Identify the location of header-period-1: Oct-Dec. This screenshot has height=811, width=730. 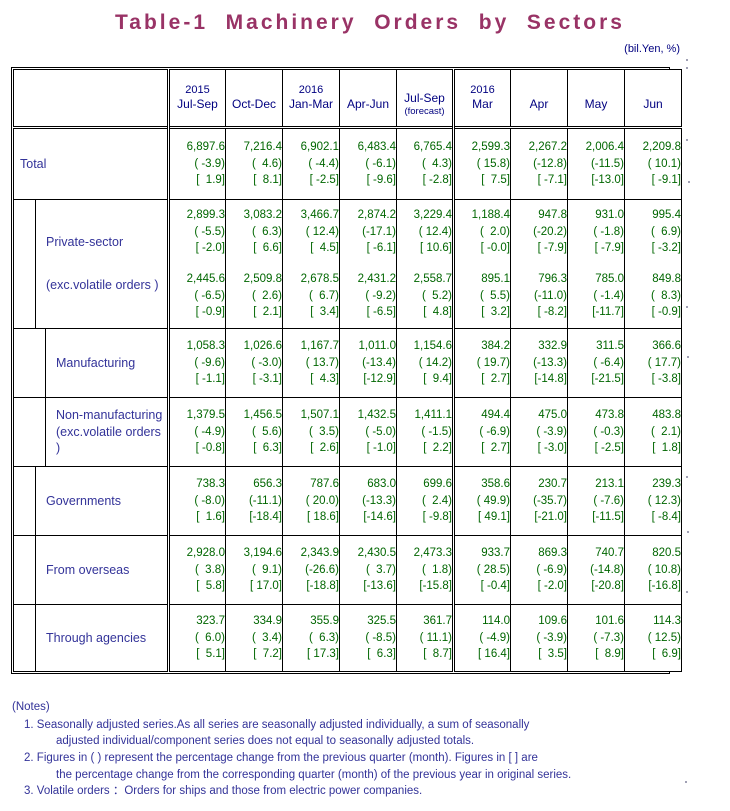
(253, 103).